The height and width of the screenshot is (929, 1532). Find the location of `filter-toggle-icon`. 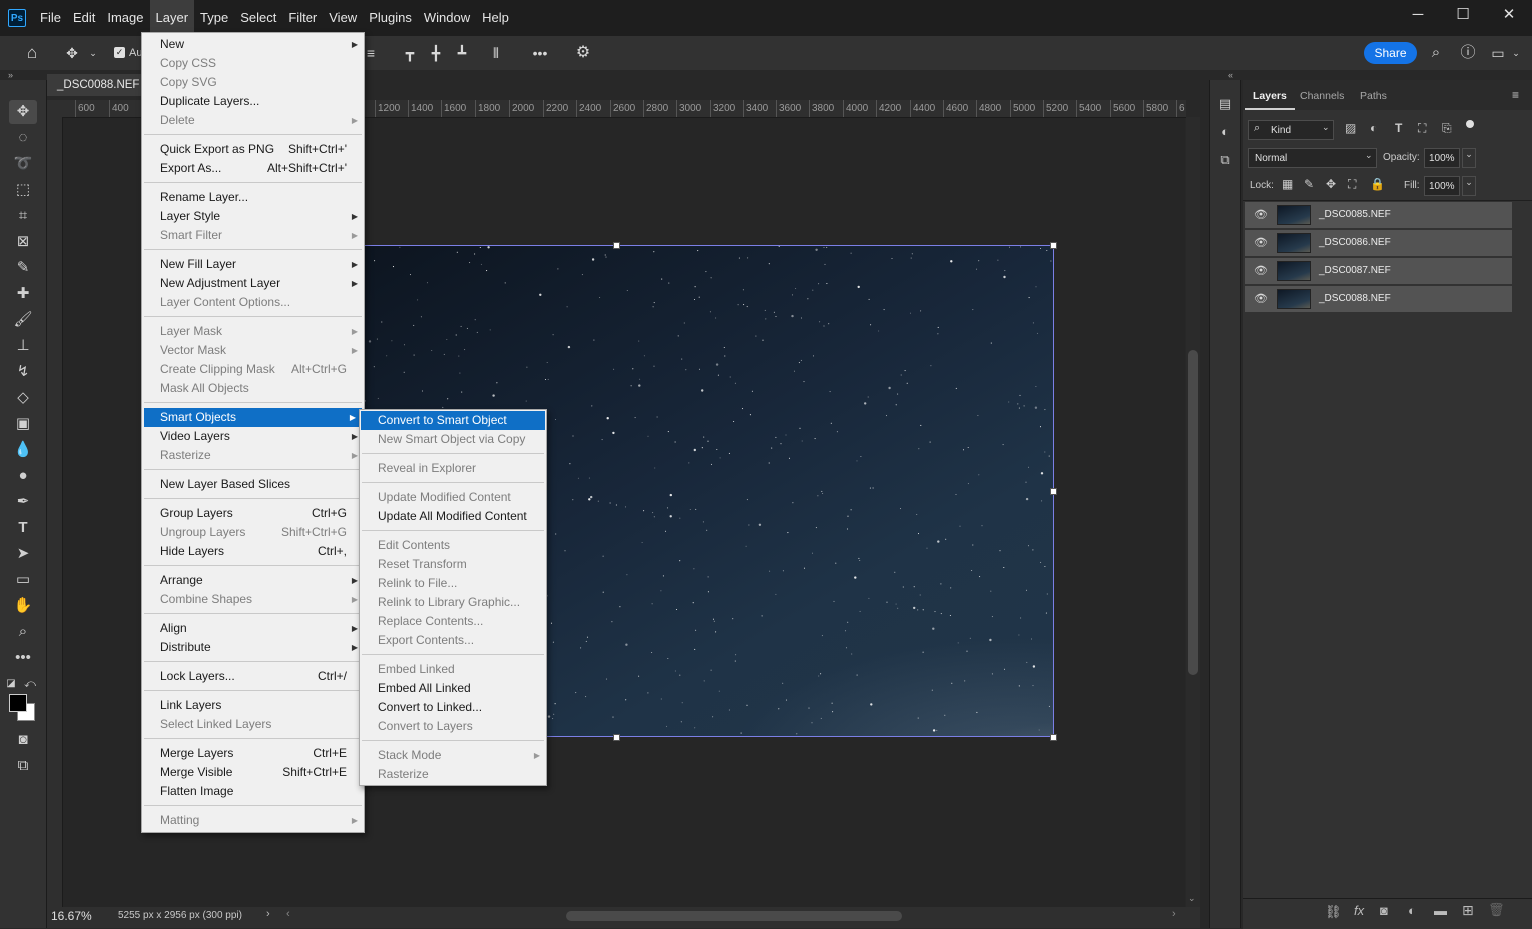

filter-toggle-icon is located at coordinates (1470, 124).